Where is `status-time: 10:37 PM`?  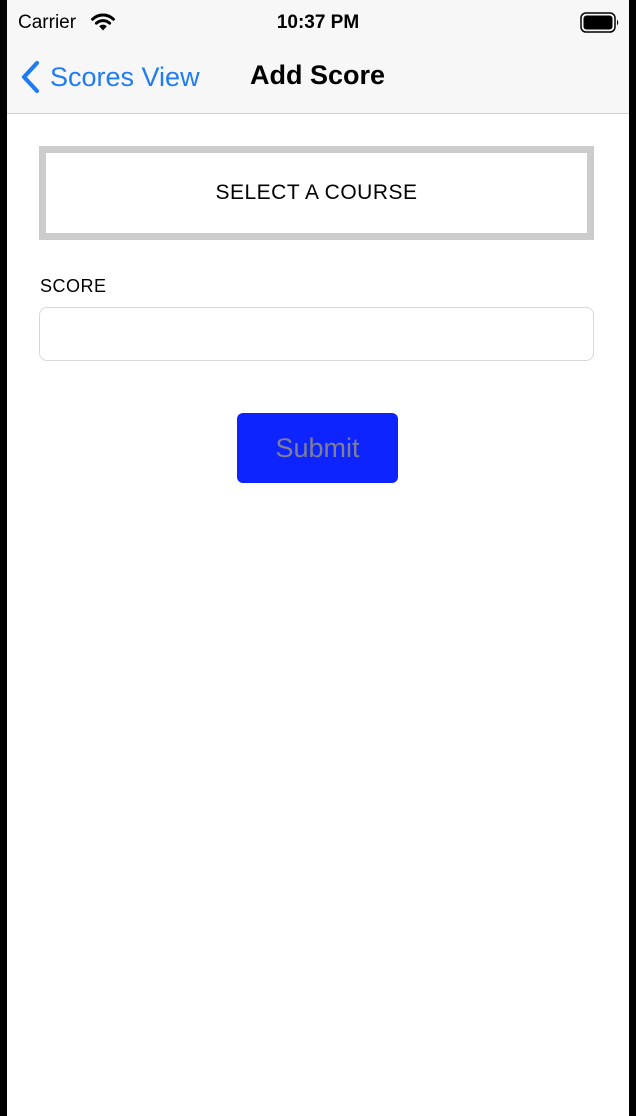
status-time: 10:37 PM is located at coordinates (318, 22).